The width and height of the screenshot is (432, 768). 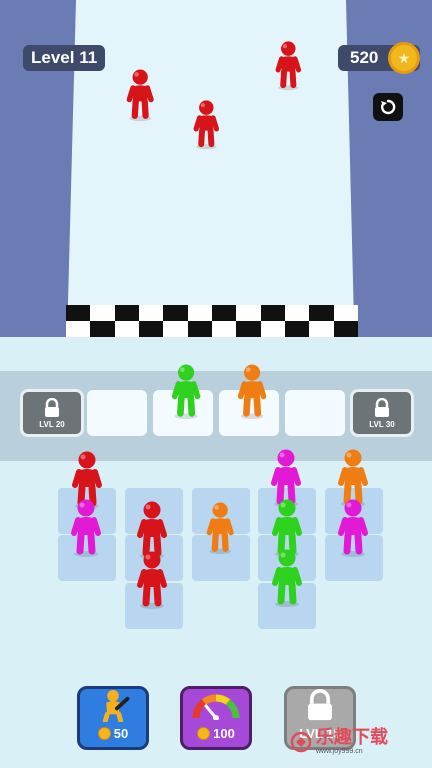 I want to click on speed-upgrade-button: 100, so click(x=216, y=718).